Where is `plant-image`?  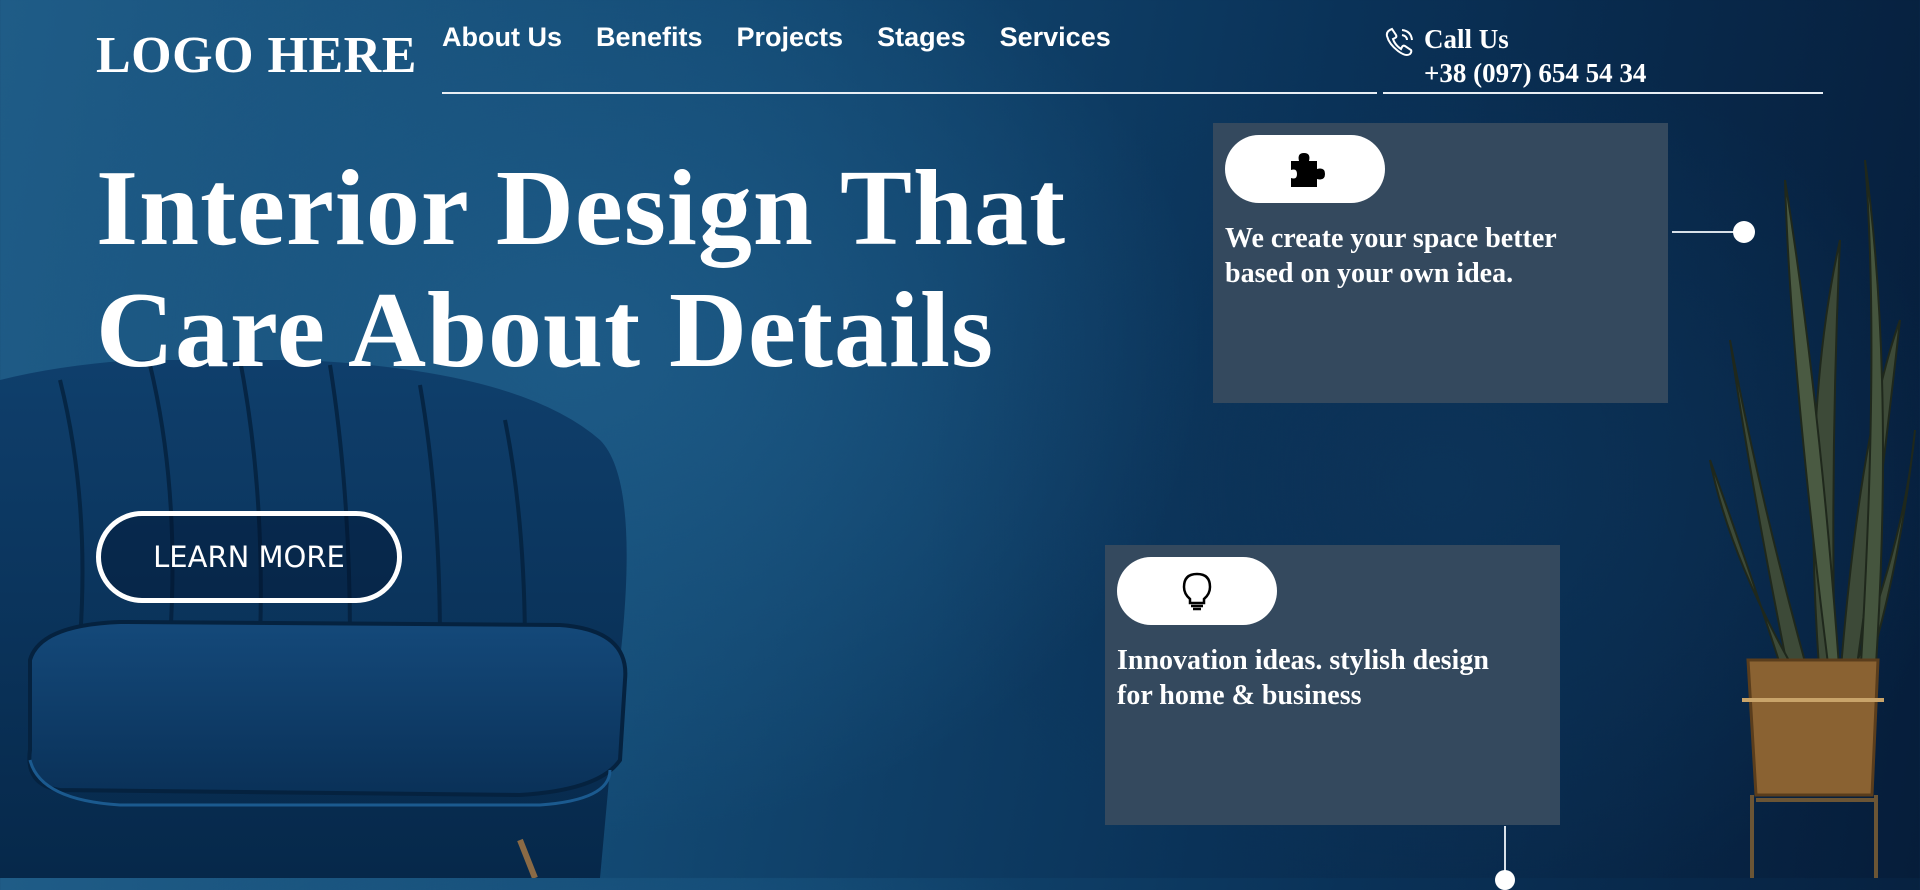 plant-image is located at coordinates (1812, 518).